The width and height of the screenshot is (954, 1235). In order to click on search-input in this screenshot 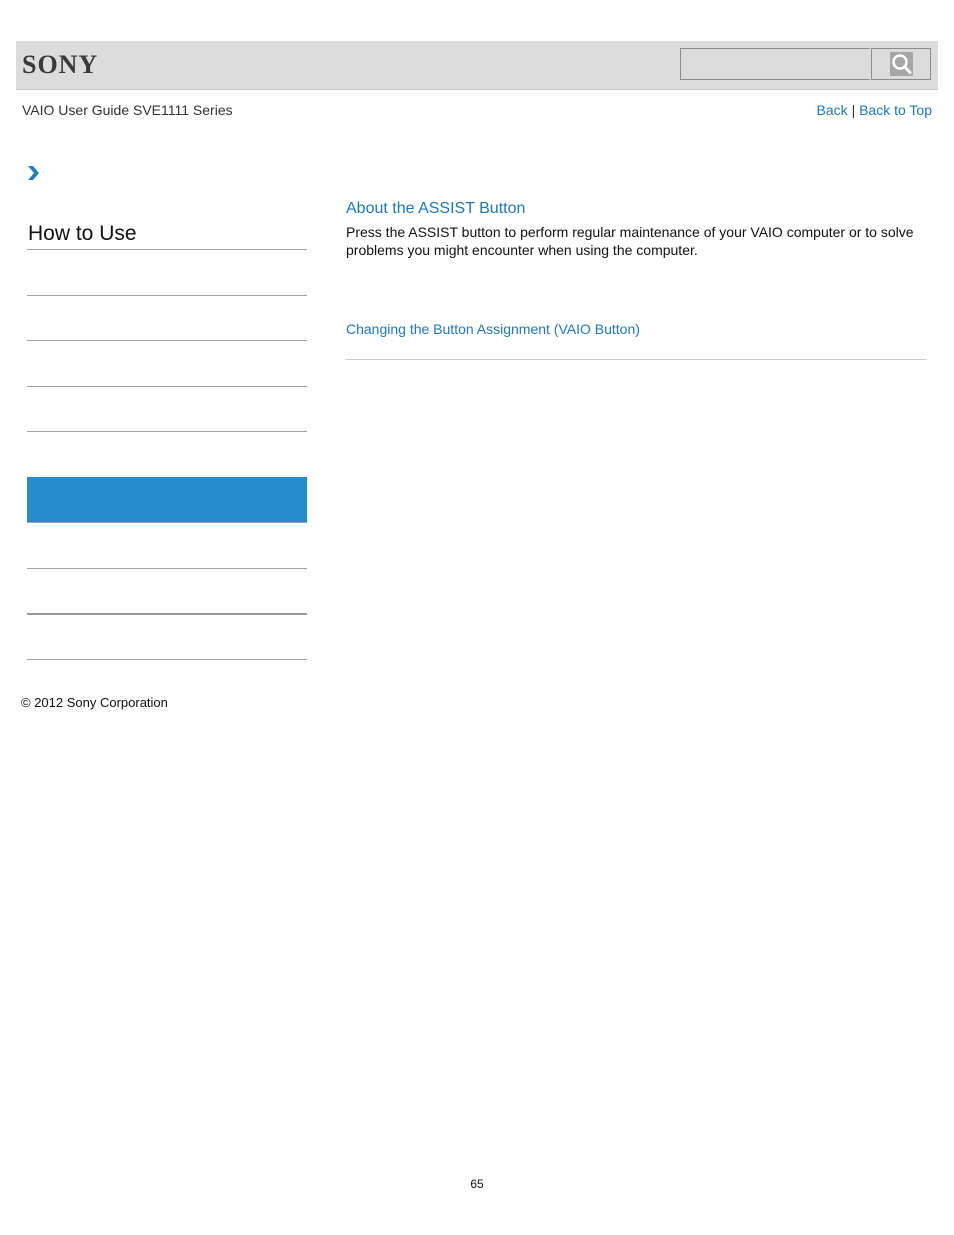, I will do `click(775, 64)`.